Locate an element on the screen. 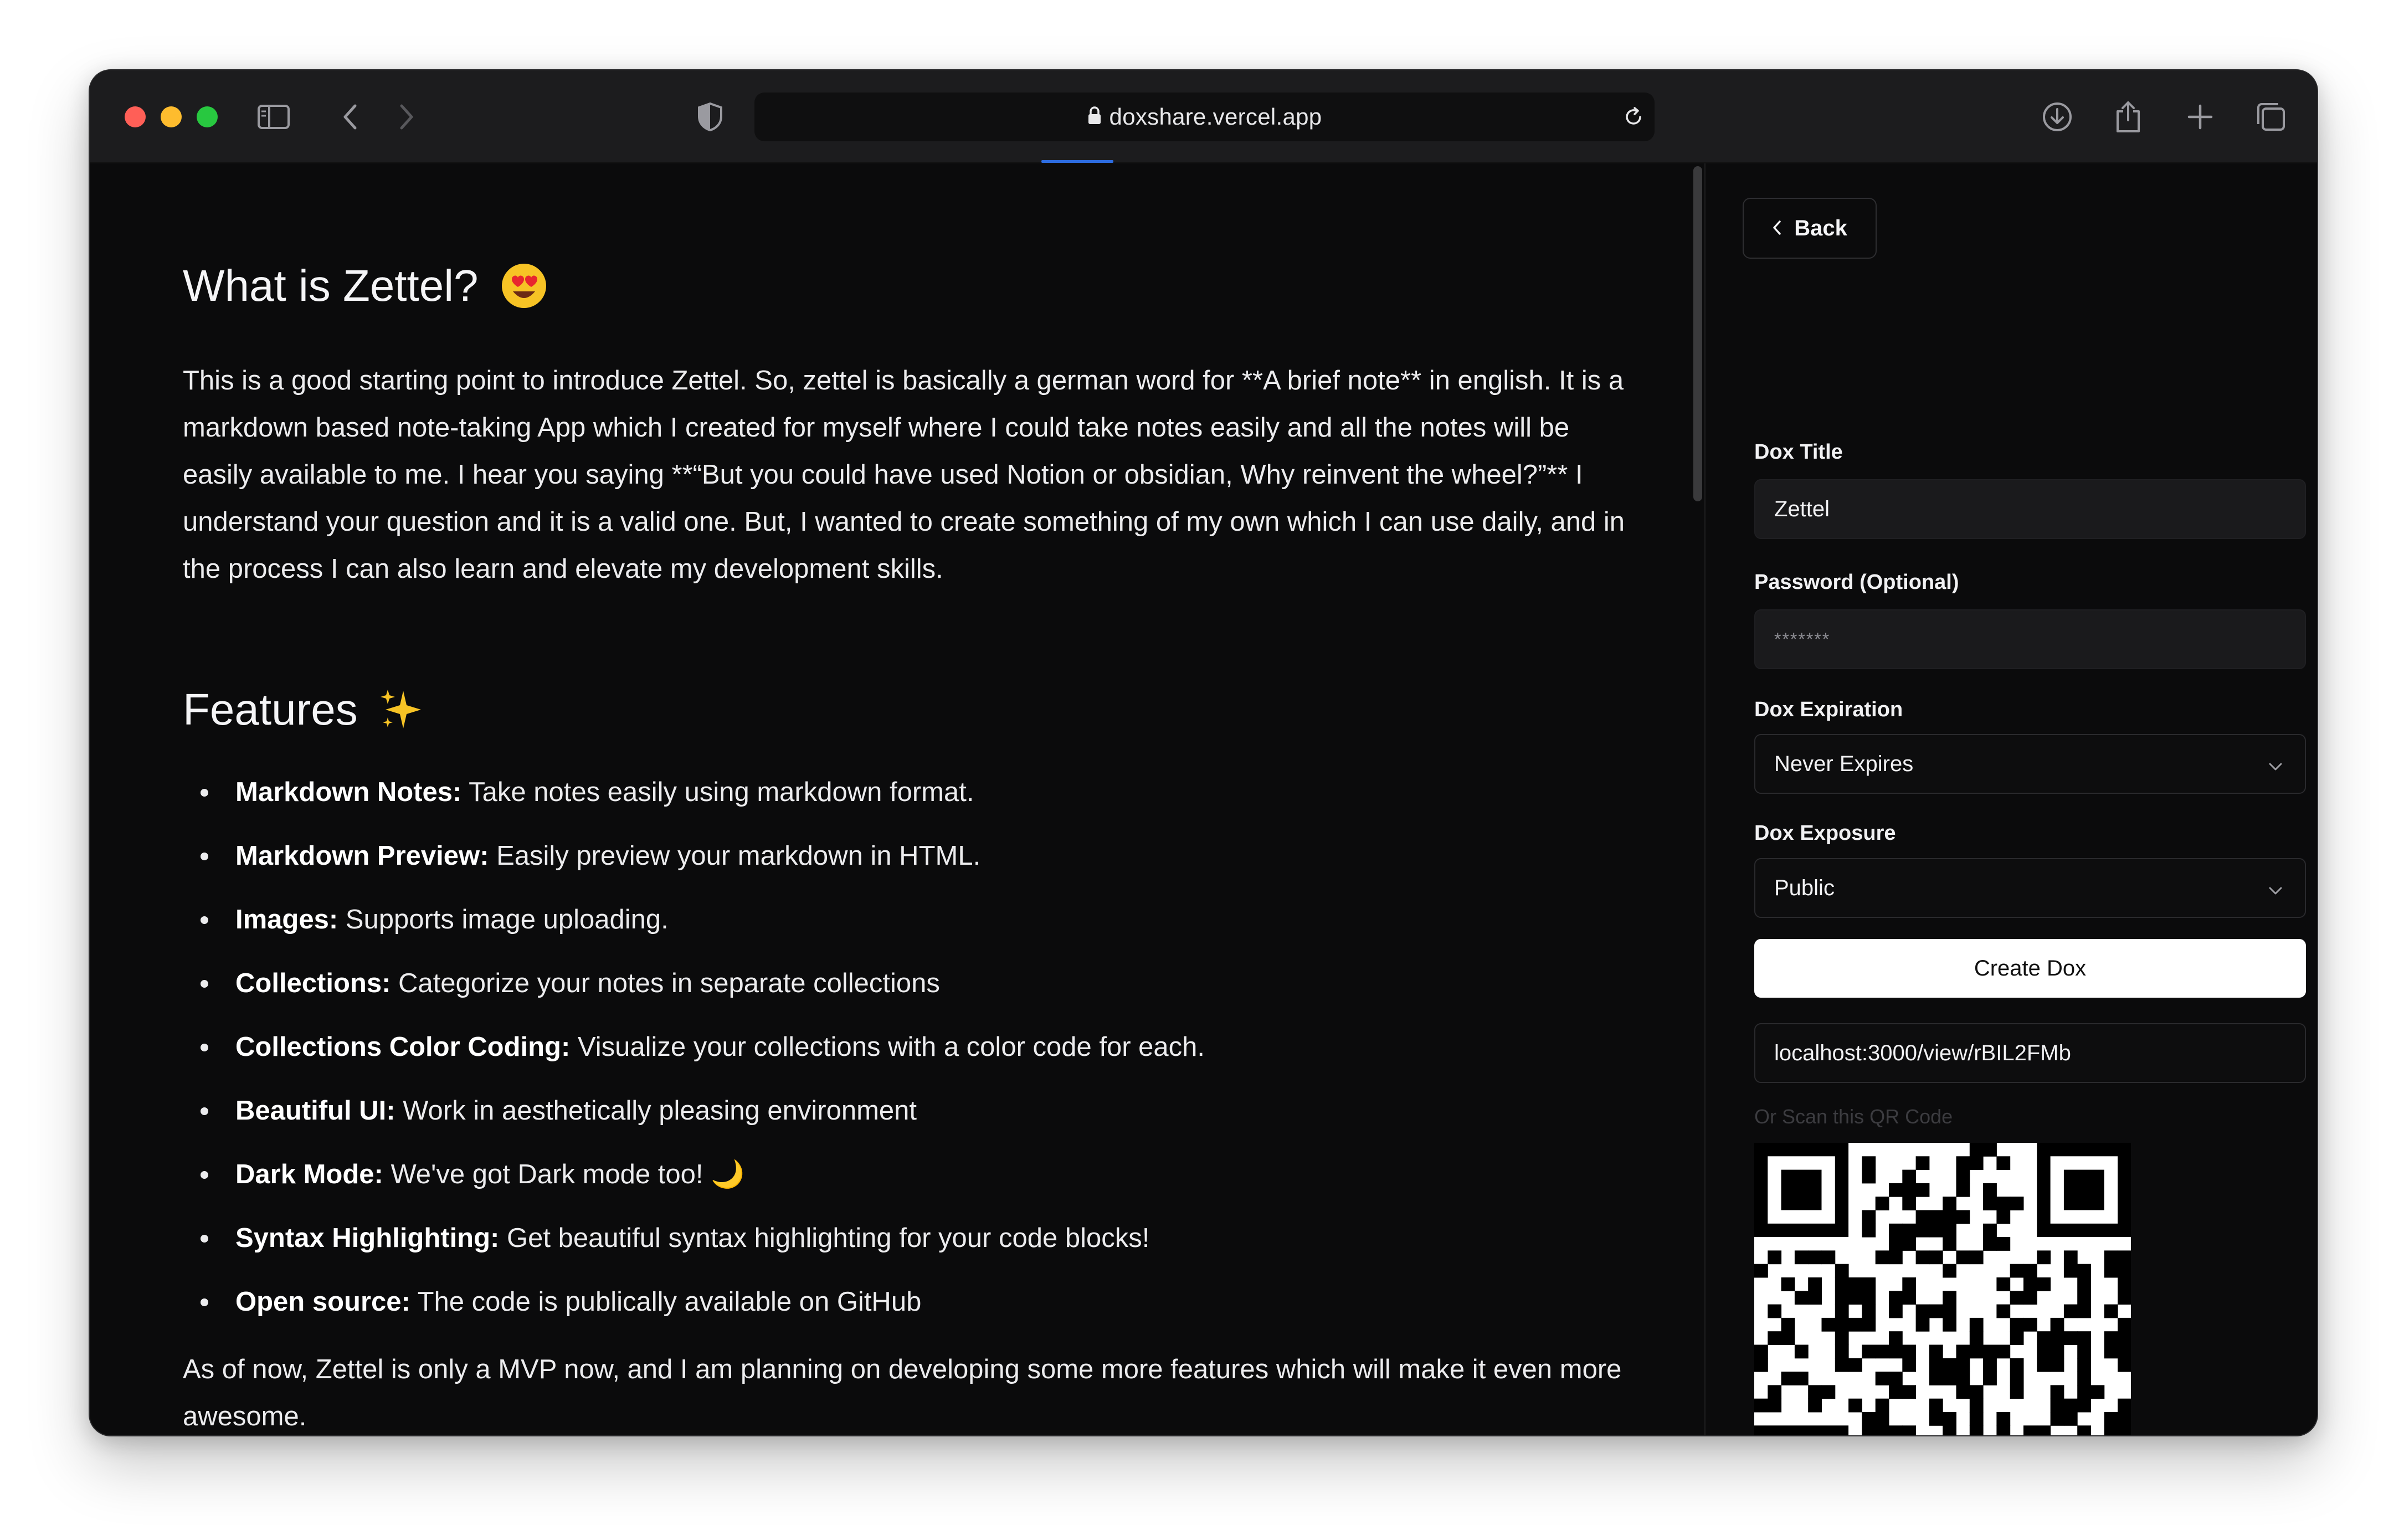 The width and height of the screenshot is (2404, 1540). preview-scrollbar is located at coordinates (1697, 333).